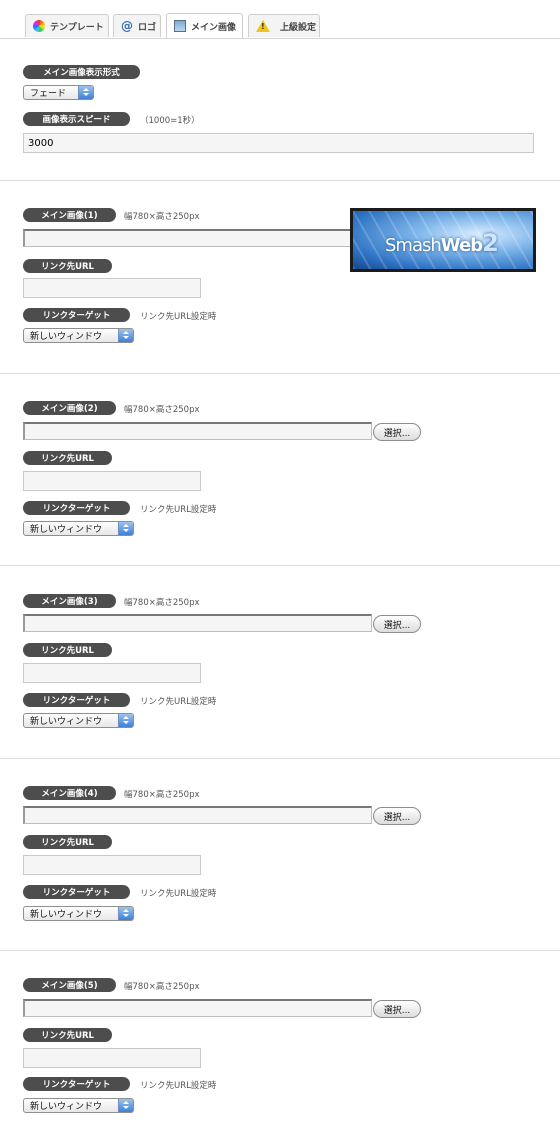 The image size is (560, 1135). I want to click on tab-logo: @ ロゴ, so click(137, 25).